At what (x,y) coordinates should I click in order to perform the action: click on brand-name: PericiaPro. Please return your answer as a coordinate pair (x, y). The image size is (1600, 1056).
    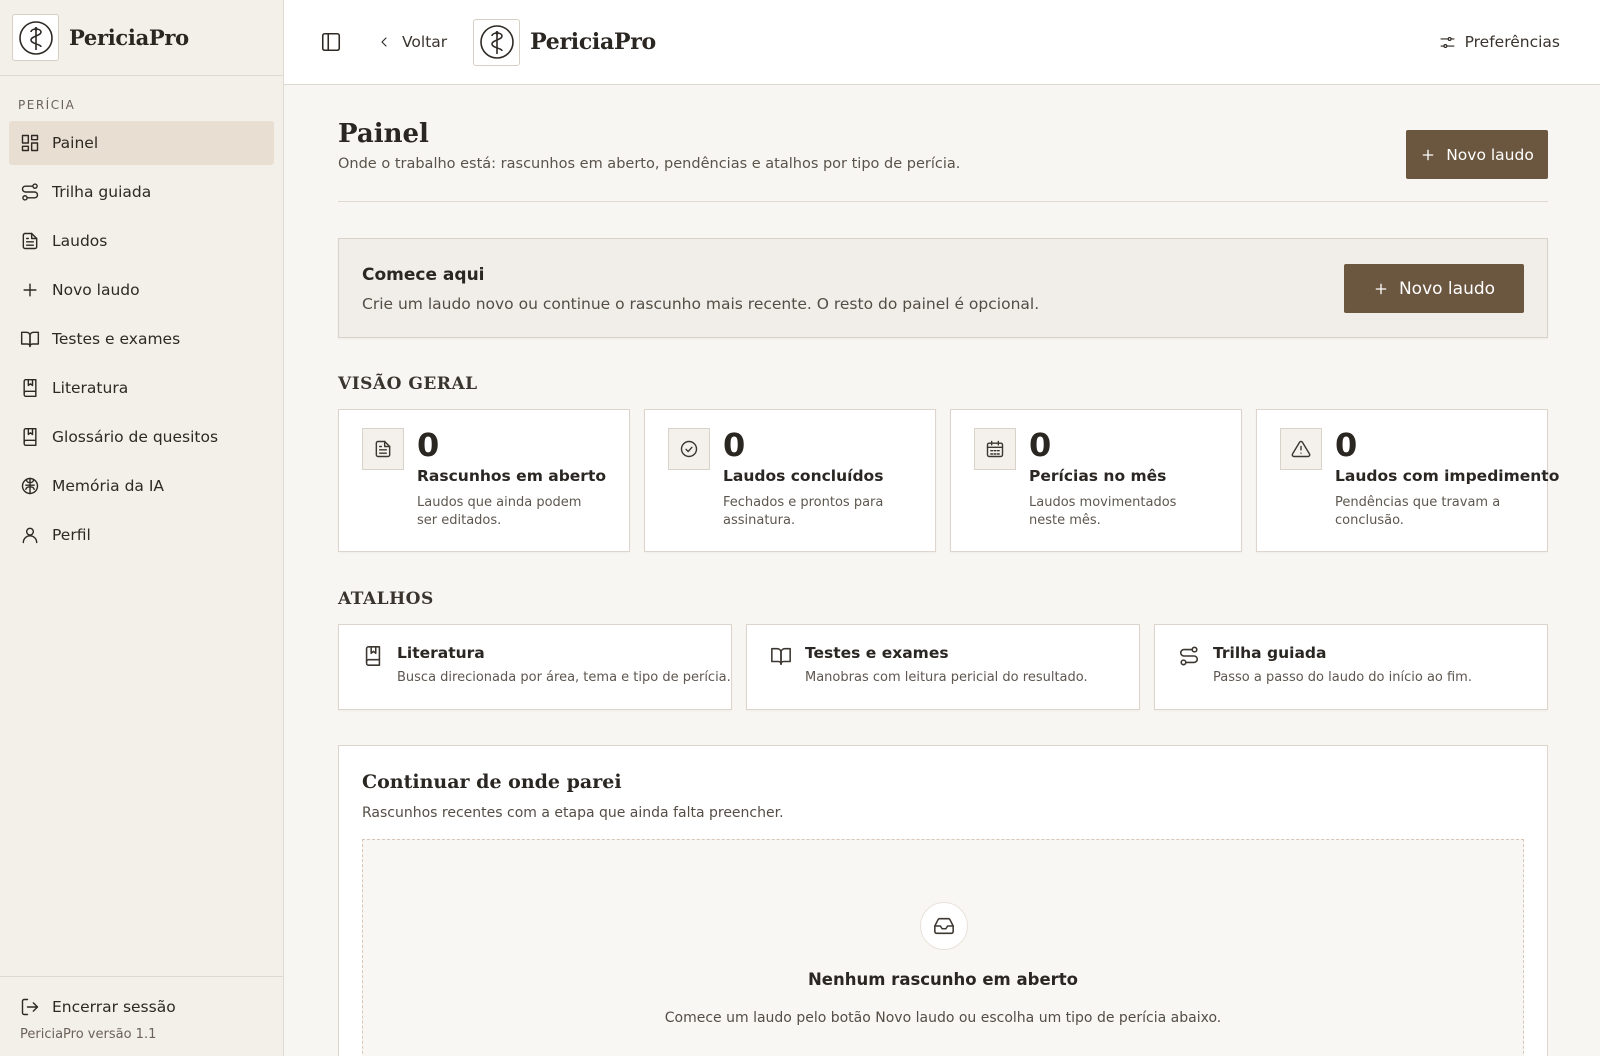
    Looking at the image, I should click on (129, 37).